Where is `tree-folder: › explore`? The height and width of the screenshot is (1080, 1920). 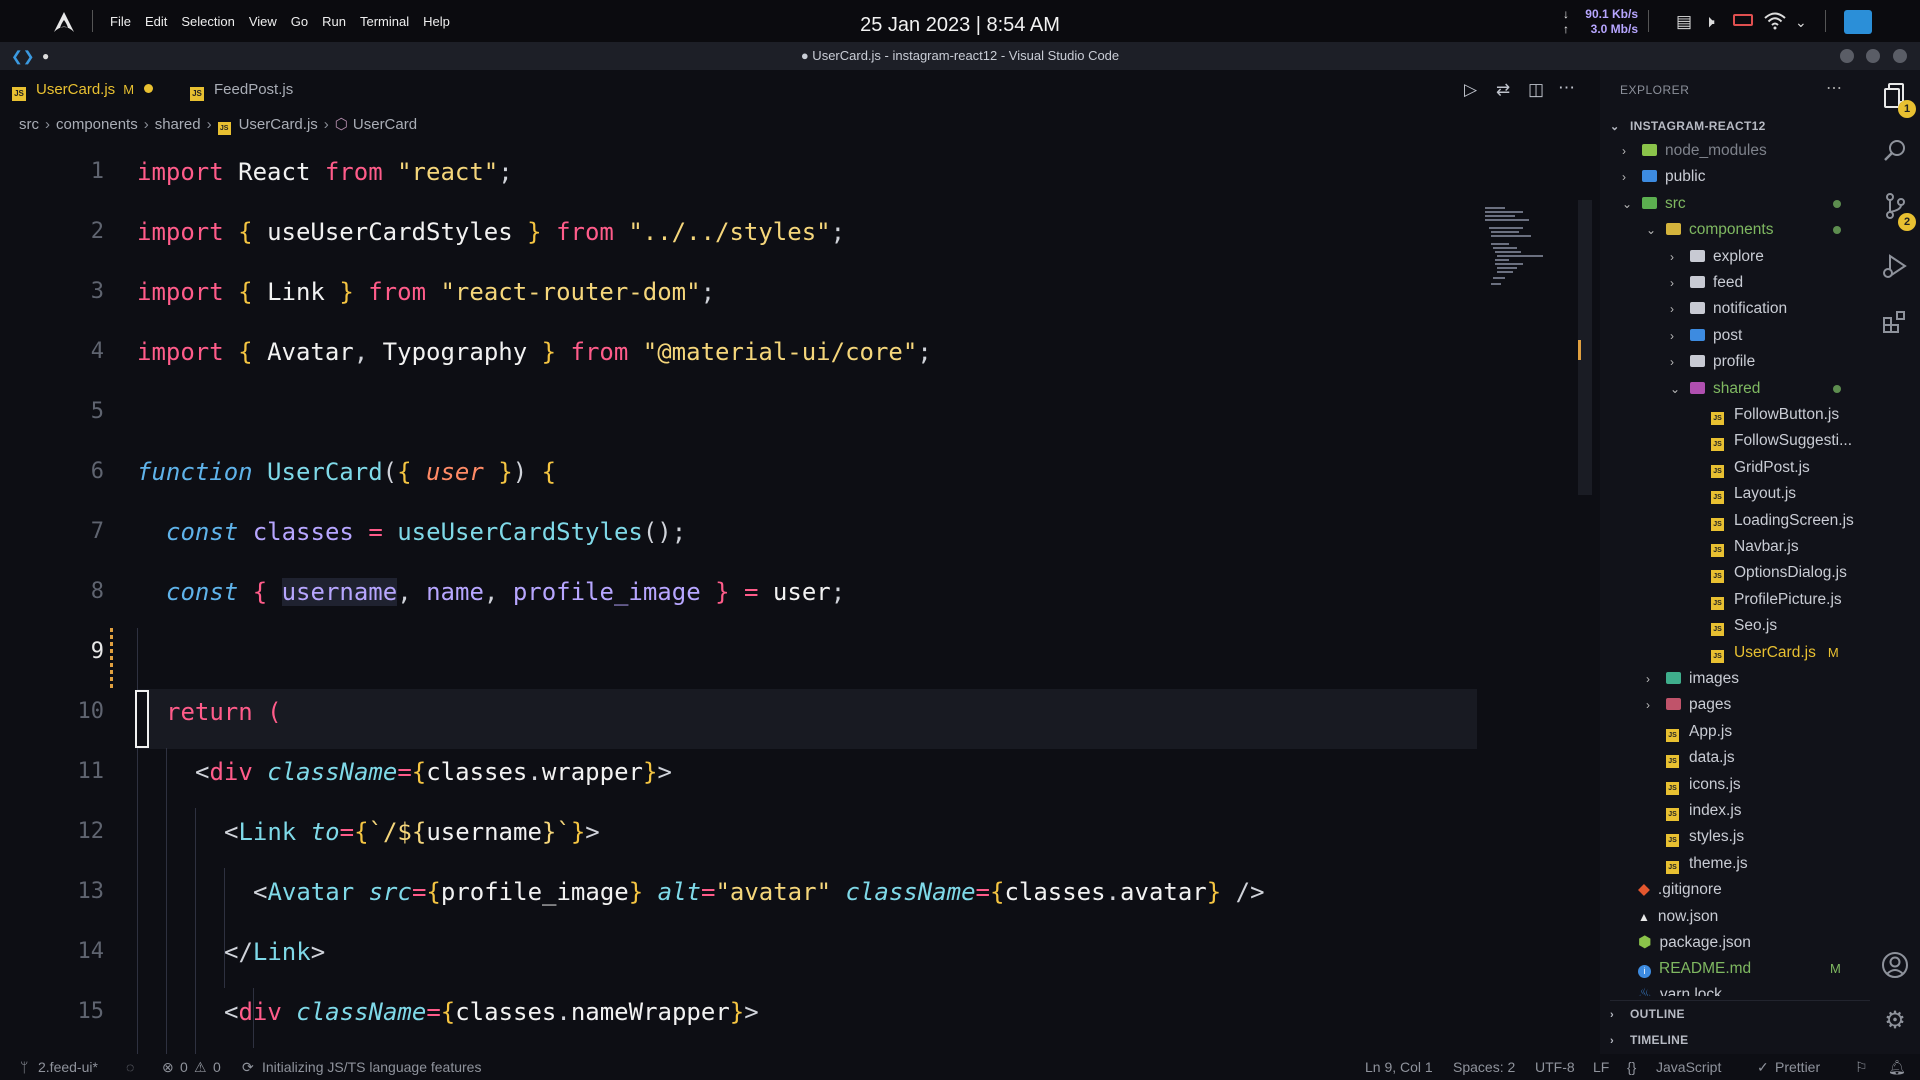
tree-folder: › explore is located at coordinates (1717, 257).